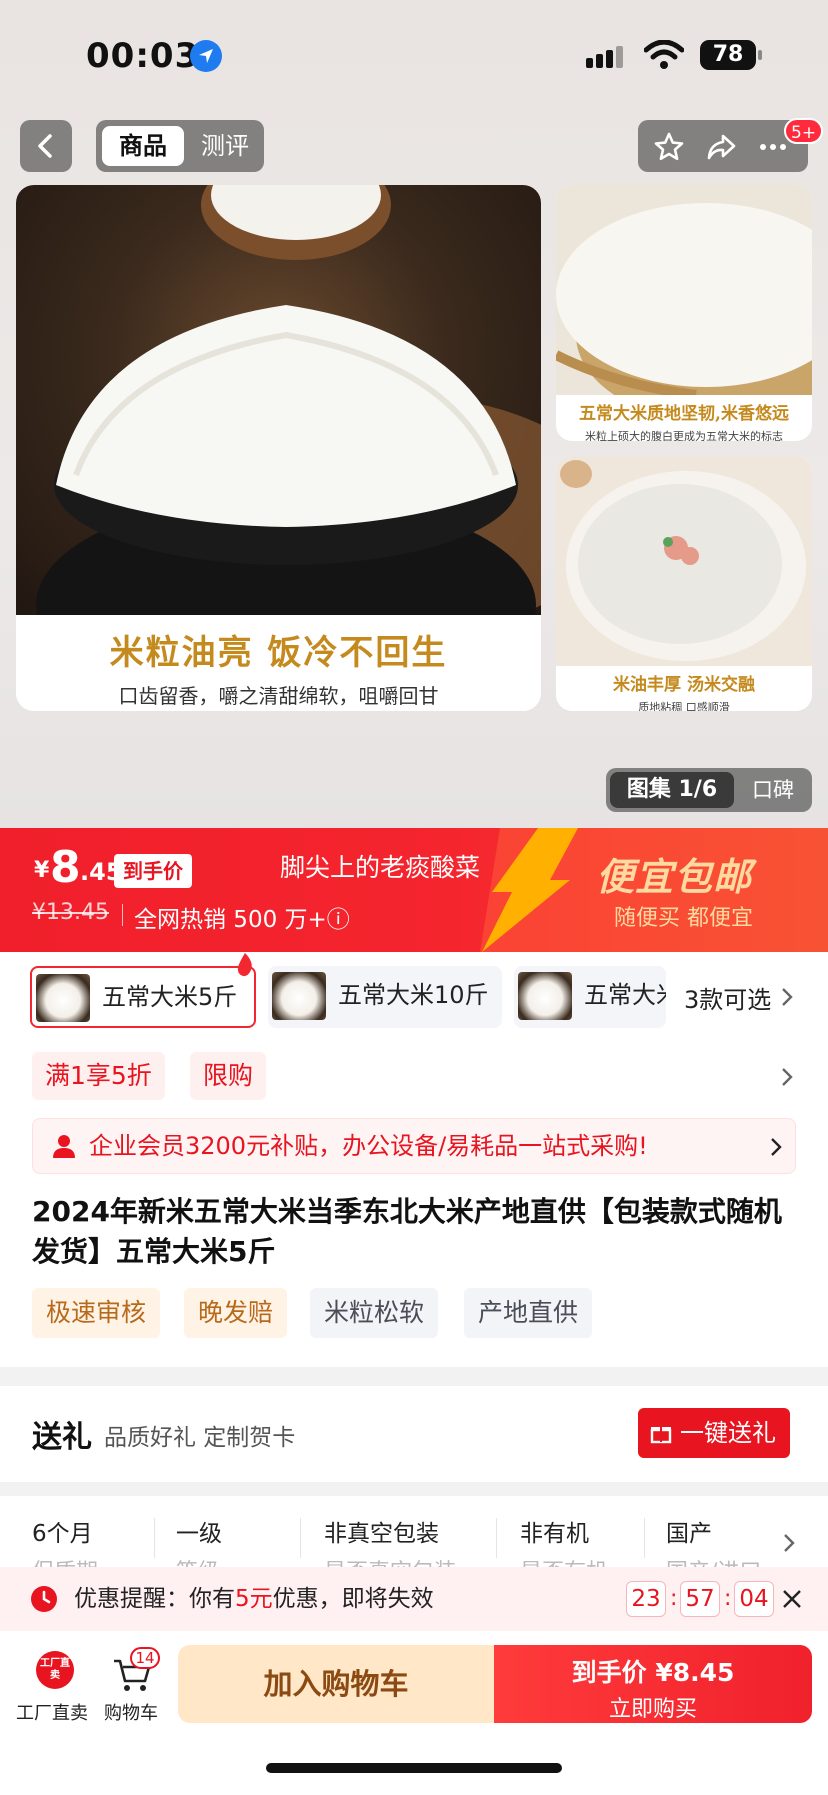 Image resolution: width=828 pixels, height=1795 pixels. Describe the element at coordinates (414, 1768) in the screenshot. I see `home-indicator` at that location.